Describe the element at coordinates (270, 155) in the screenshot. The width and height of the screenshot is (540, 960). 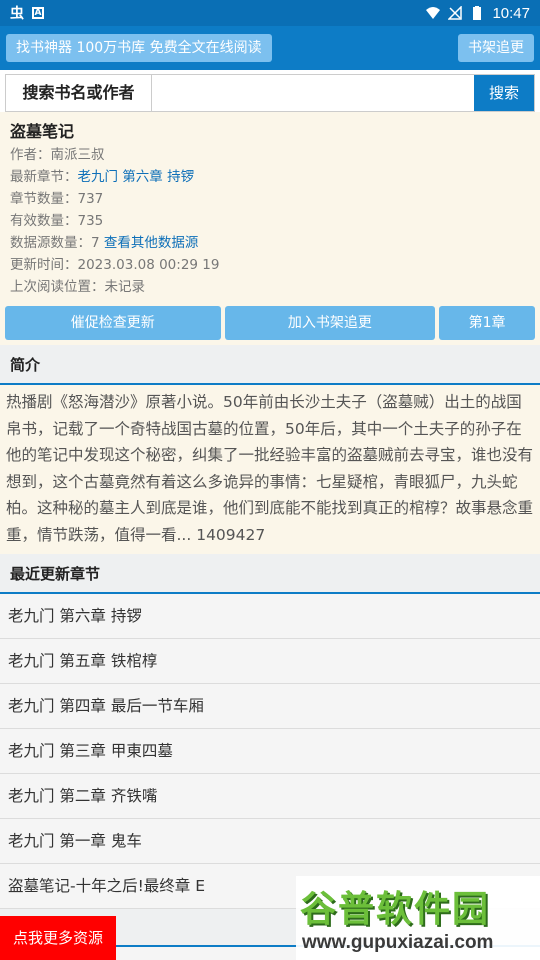
I see `author-row: 作者：南派三叔` at that location.